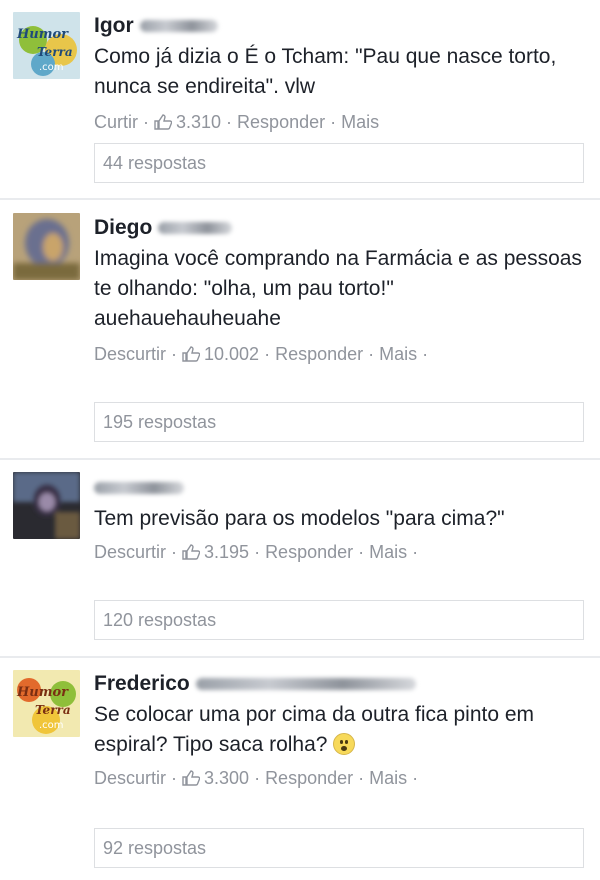 Image resolution: width=600 pixels, height=880 pixels. I want to click on author-row: Frederico, so click(255, 684).